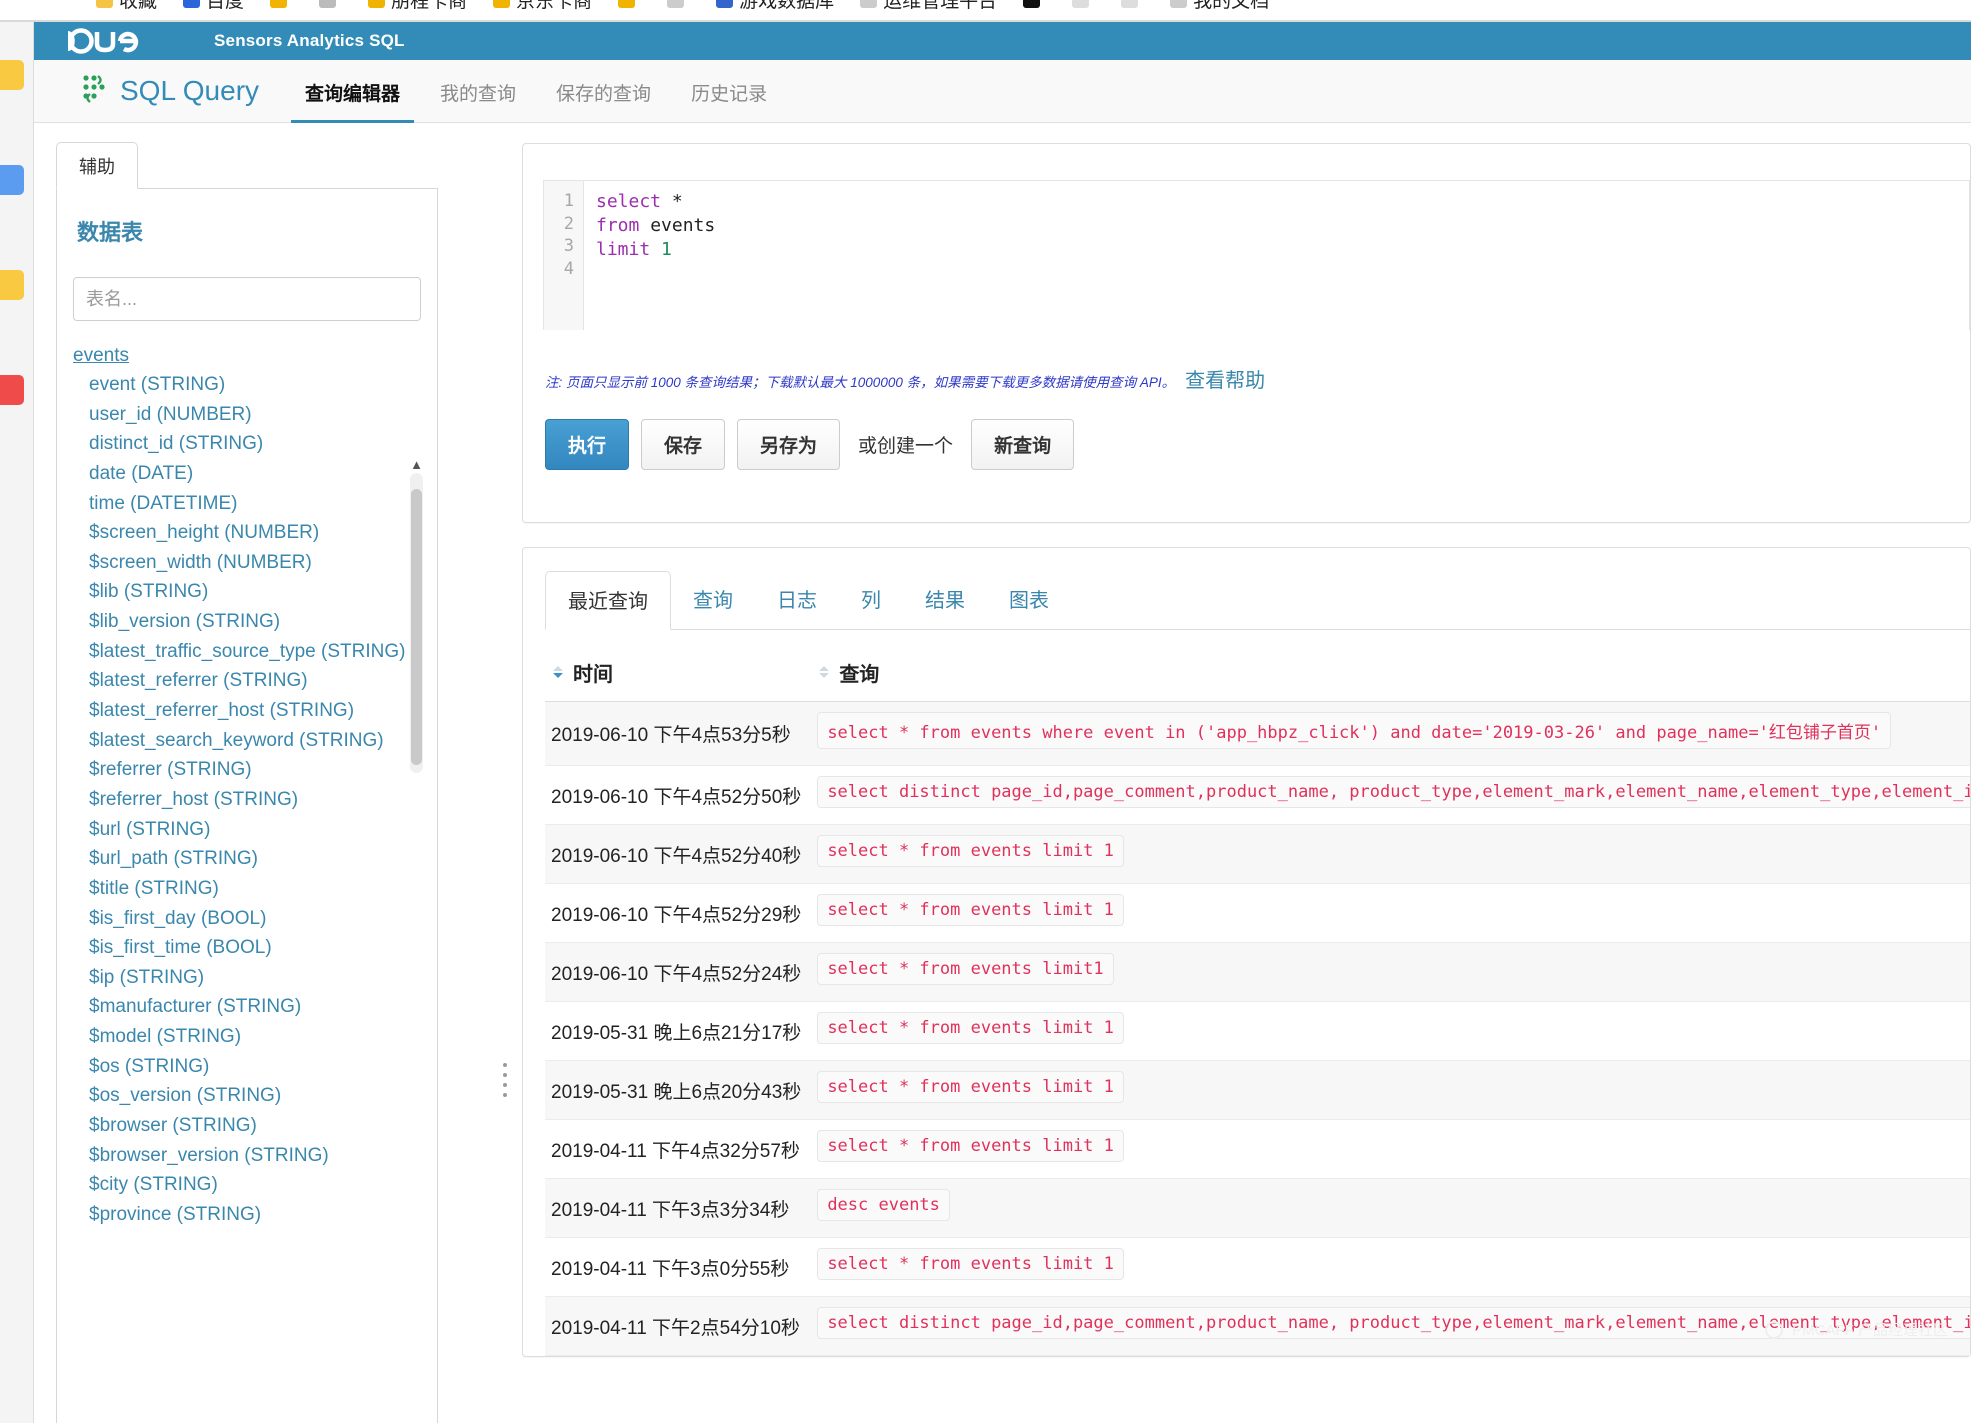 The height and width of the screenshot is (1423, 1971). What do you see at coordinates (255, 415) in the screenshot?
I see `field-item: user_id (NUMBER)` at bounding box center [255, 415].